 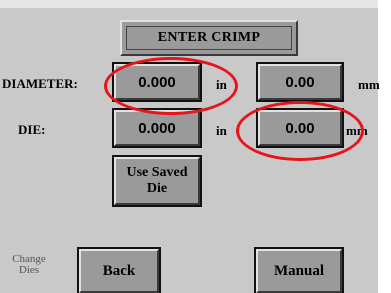 I want to click on die-in-value: 0.000, so click(x=157, y=128).